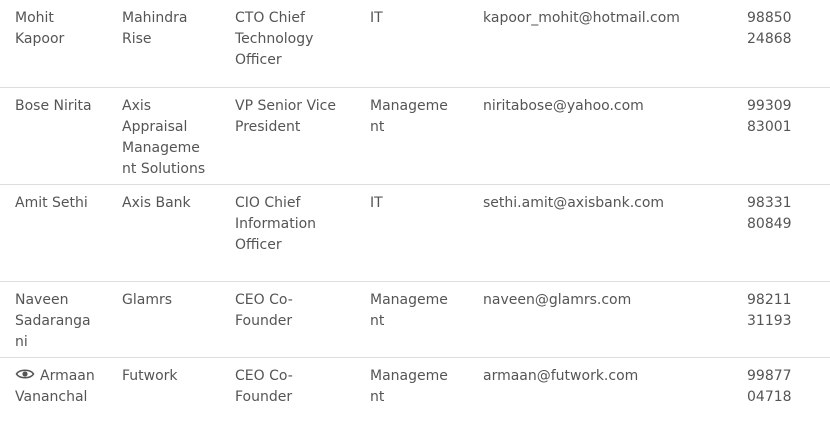 The height and width of the screenshot is (439, 830). I want to click on contact-company: Axis Bank, so click(163, 233).